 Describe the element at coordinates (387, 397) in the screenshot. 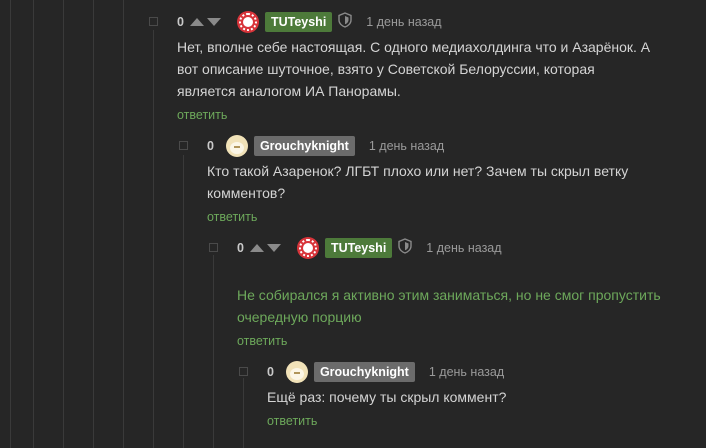

I see `comment-text: Ещё раз: почему ты скрыл коммент?` at that location.